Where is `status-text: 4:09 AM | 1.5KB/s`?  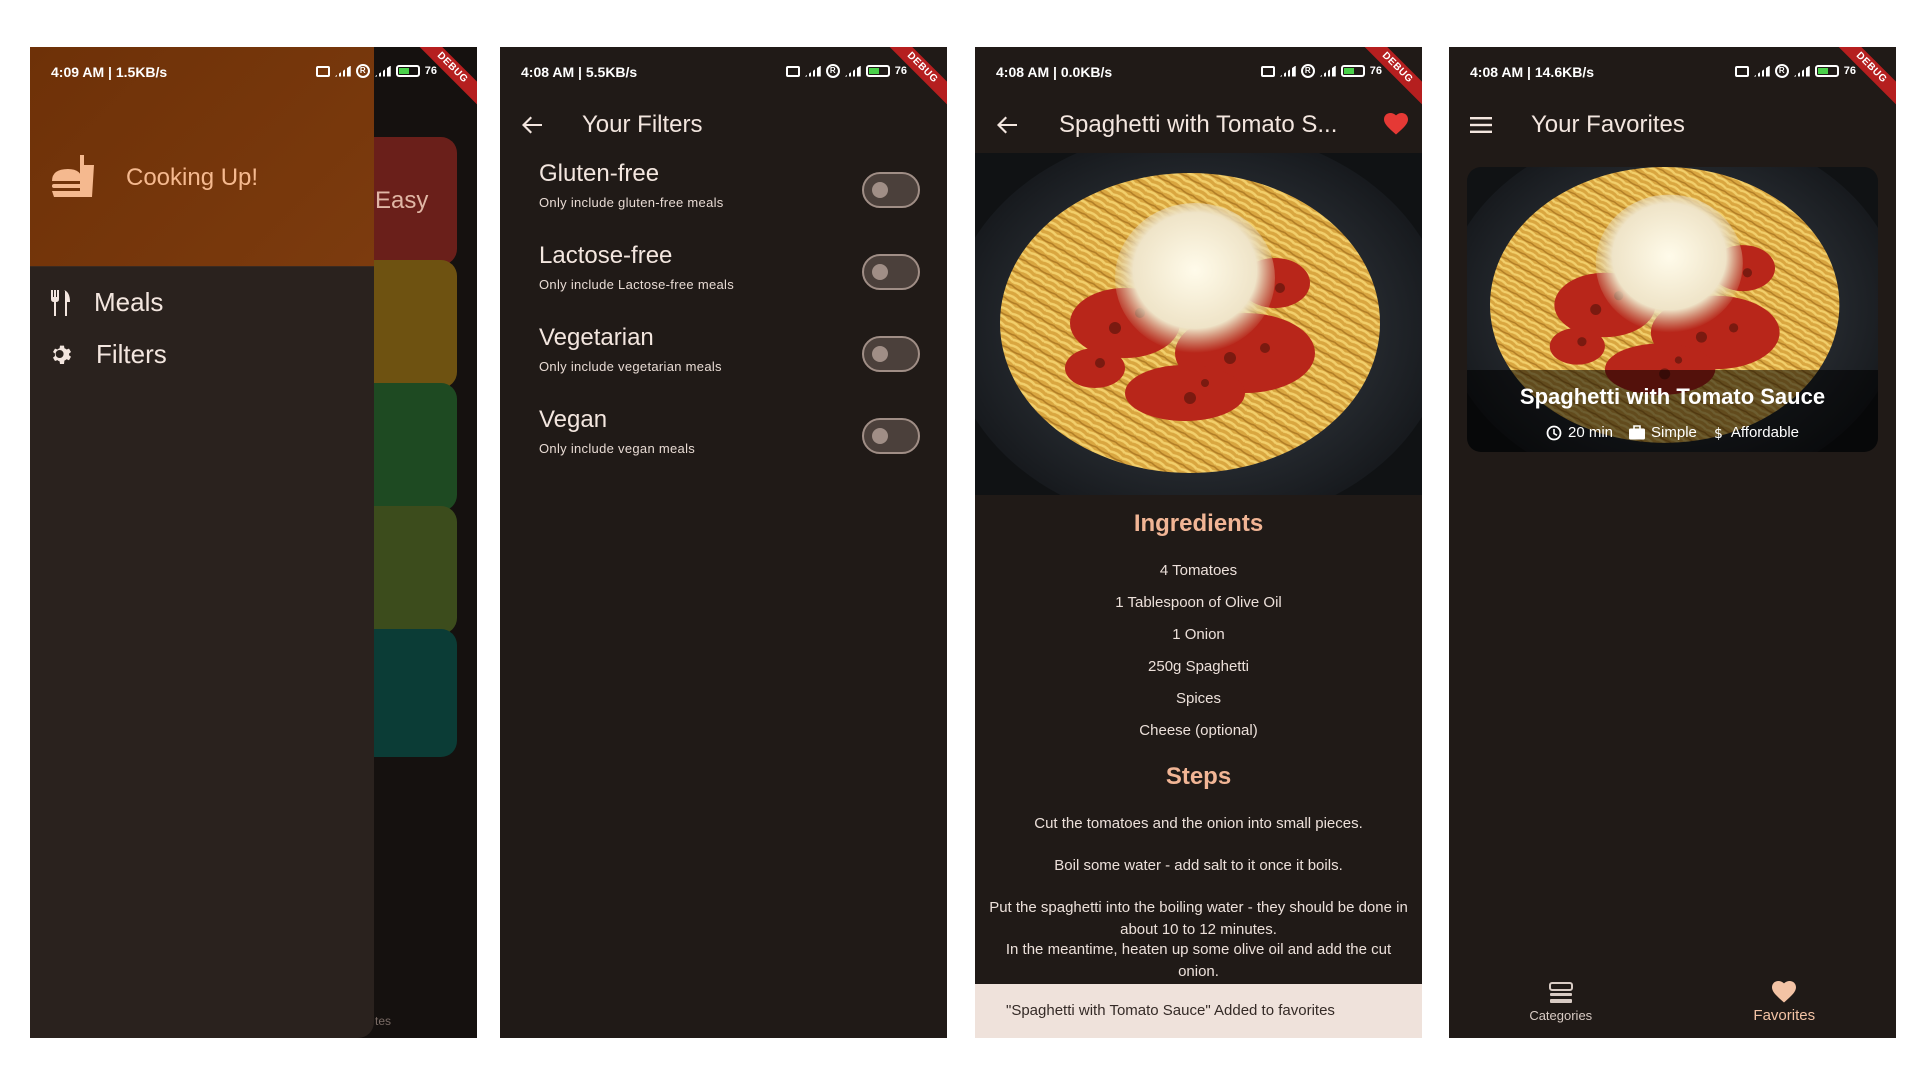 status-text: 4:09 AM | 1.5KB/s is located at coordinates (109, 72).